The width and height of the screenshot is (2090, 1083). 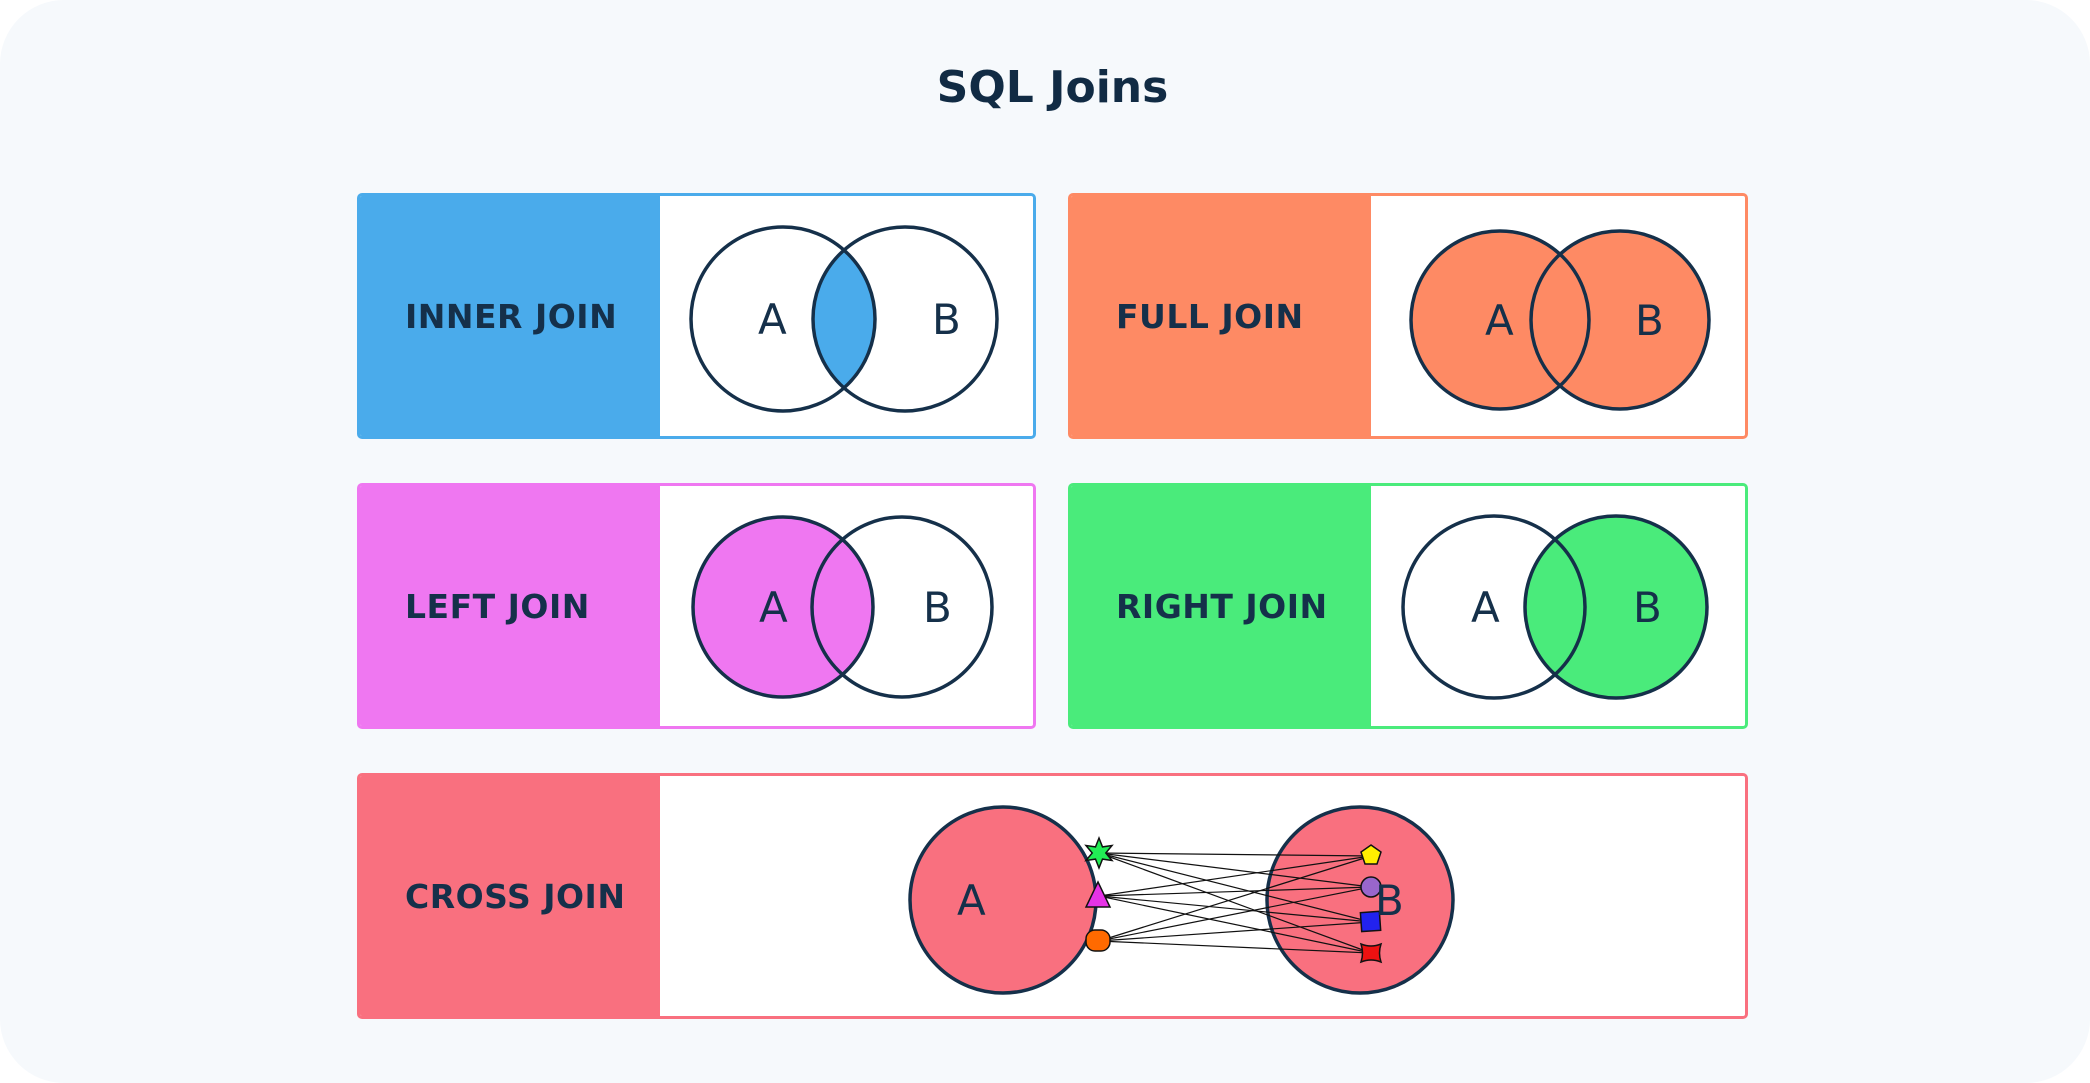 I want to click on left-join-panel: LEFT JOIN A B, so click(x=696, y=606).